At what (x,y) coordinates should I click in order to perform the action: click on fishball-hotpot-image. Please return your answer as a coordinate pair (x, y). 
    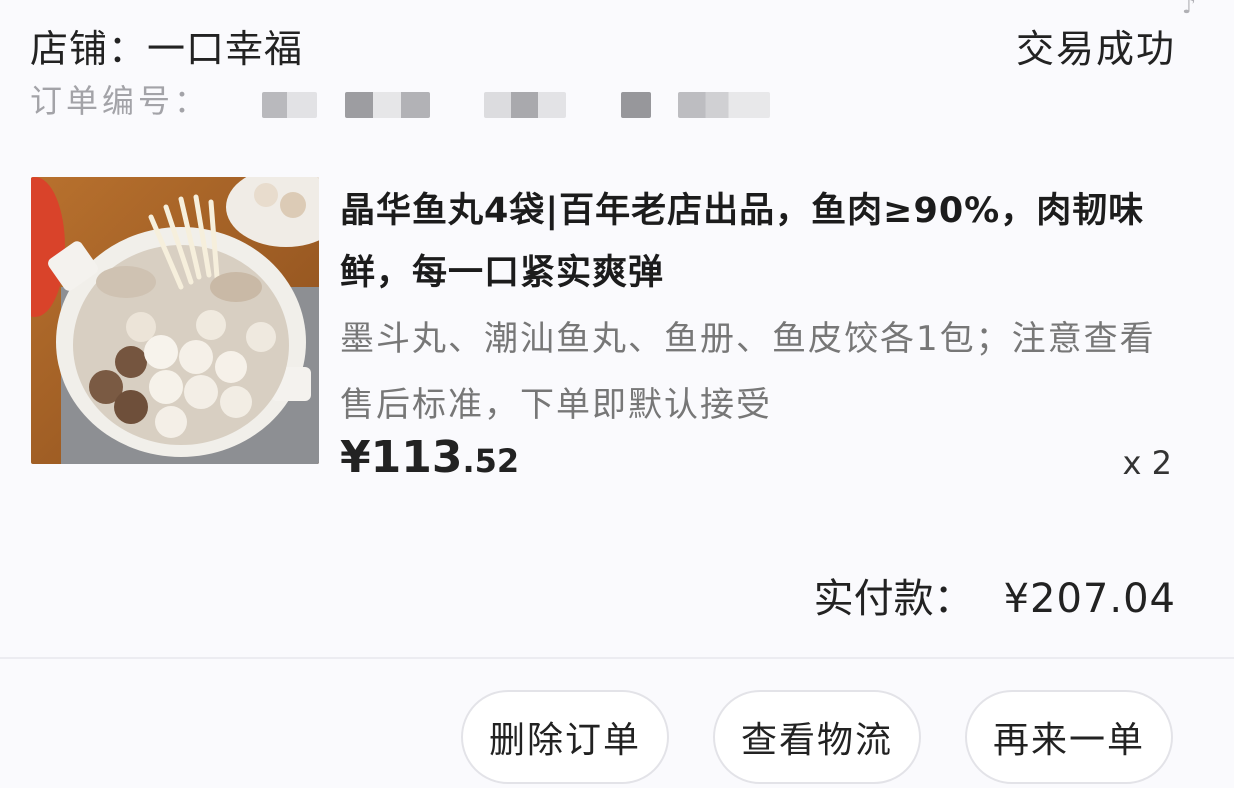
    Looking at the image, I should click on (175, 320).